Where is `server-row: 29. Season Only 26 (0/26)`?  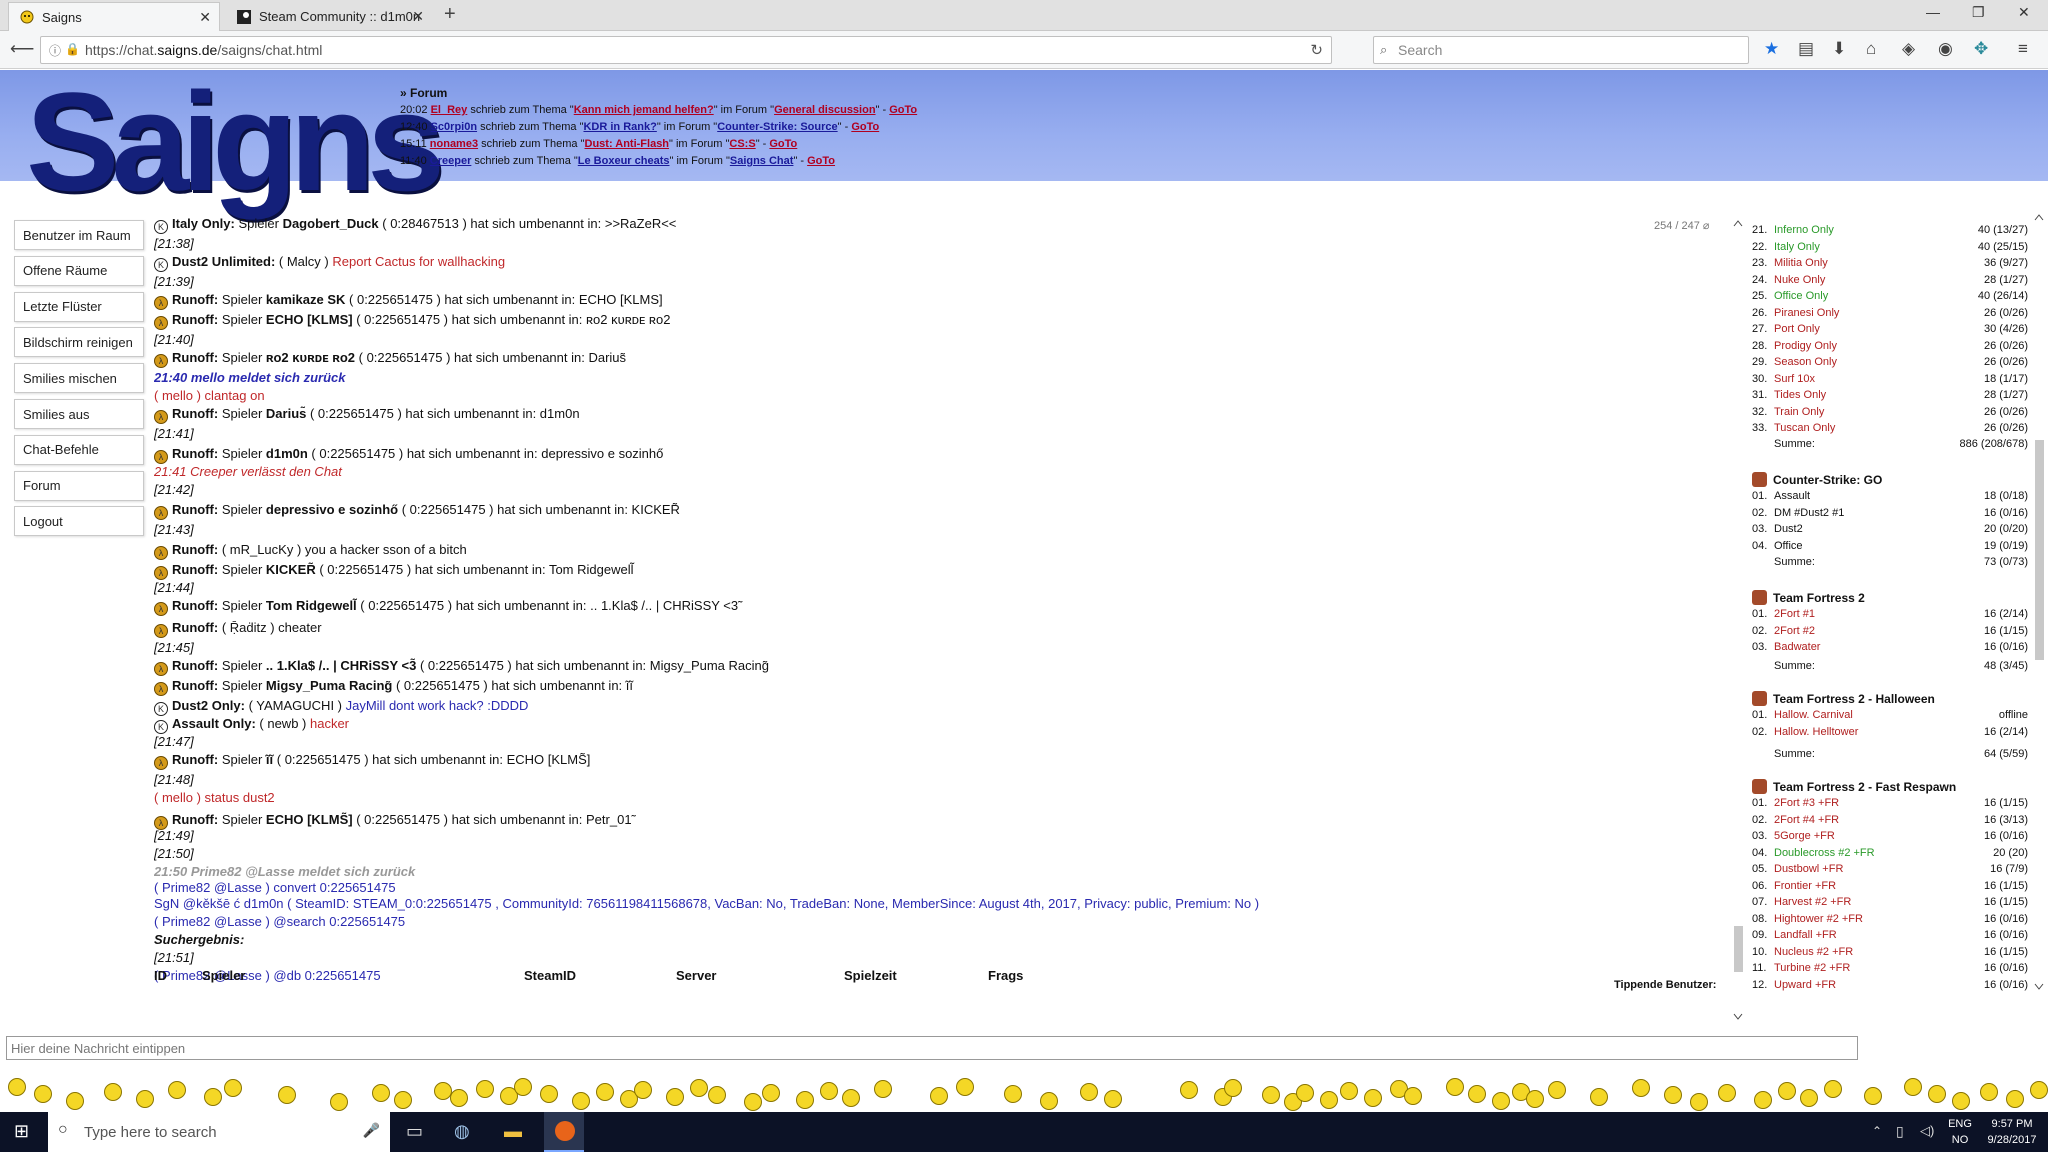 server-row: 29. Season Only 26 (0/26) is located at coordinates (1890, 364).